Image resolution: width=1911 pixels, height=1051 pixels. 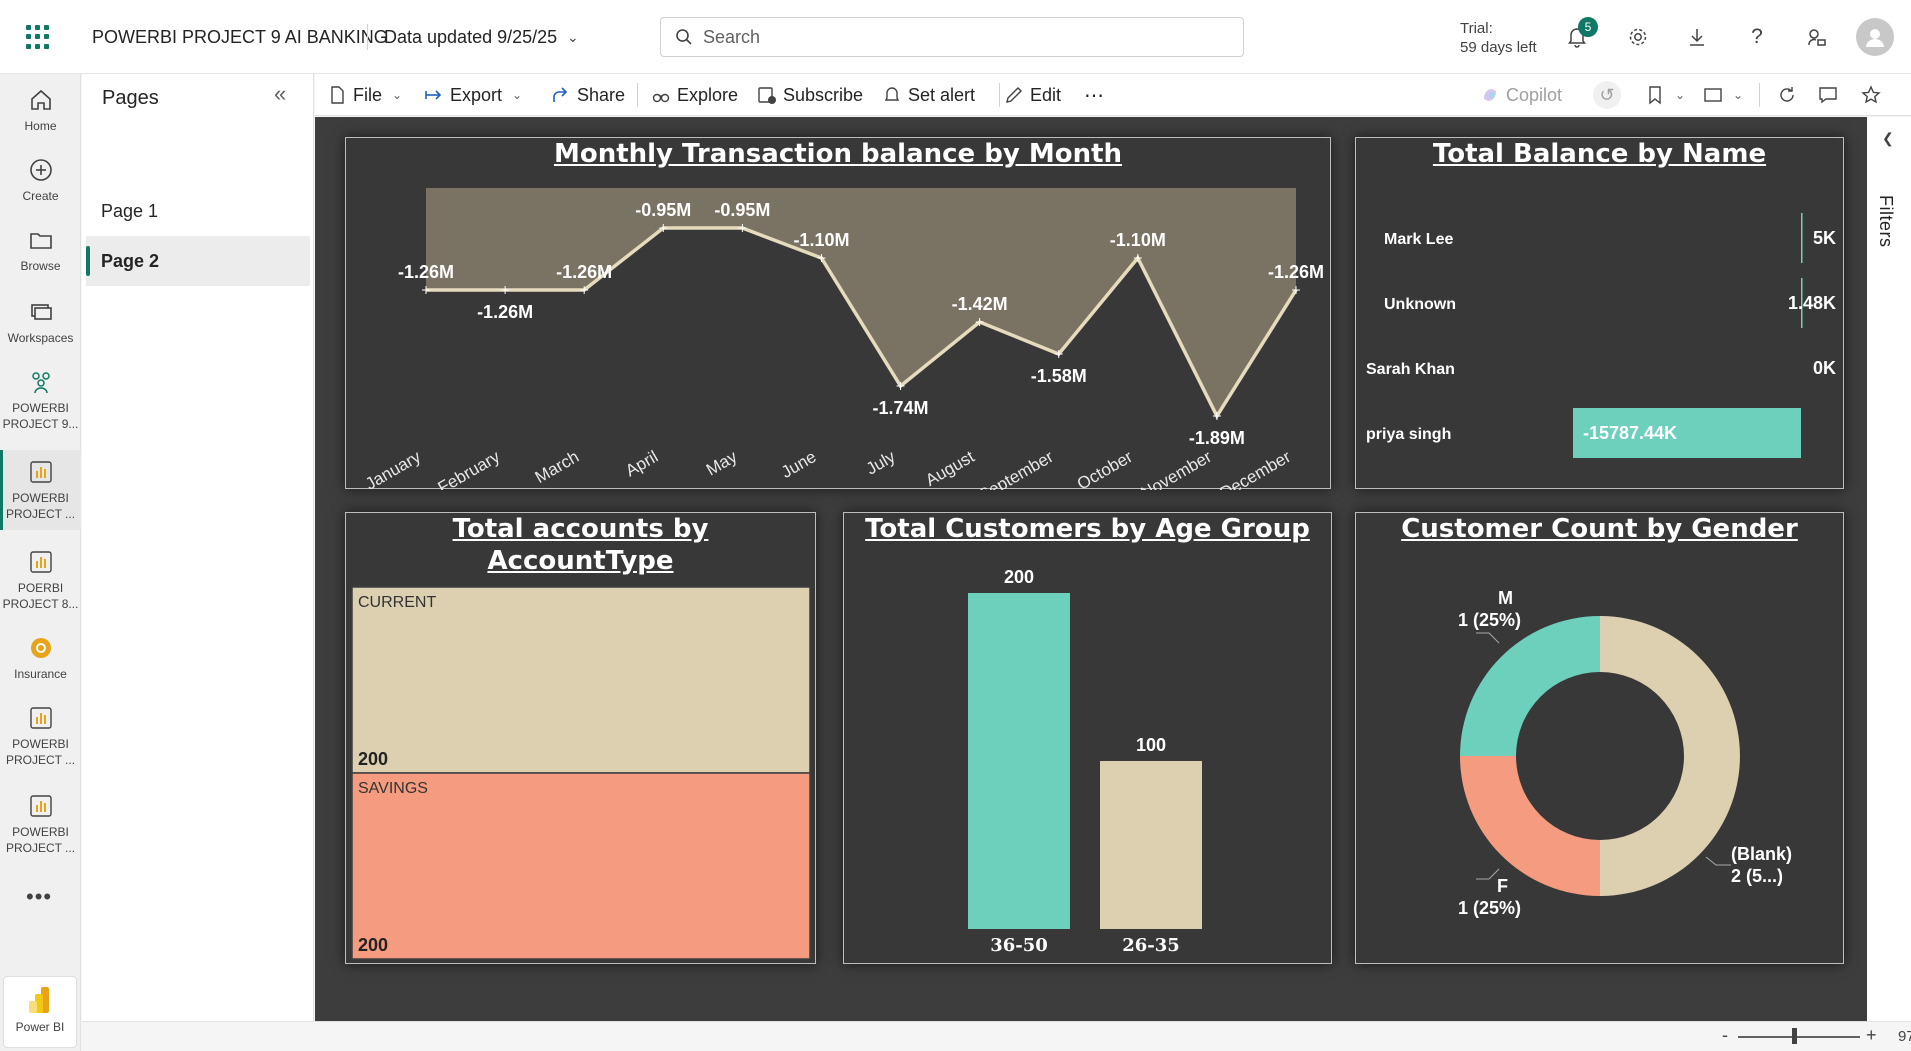 I want to click on x-tick-label: 36-50, so click(x=1019, y=945).